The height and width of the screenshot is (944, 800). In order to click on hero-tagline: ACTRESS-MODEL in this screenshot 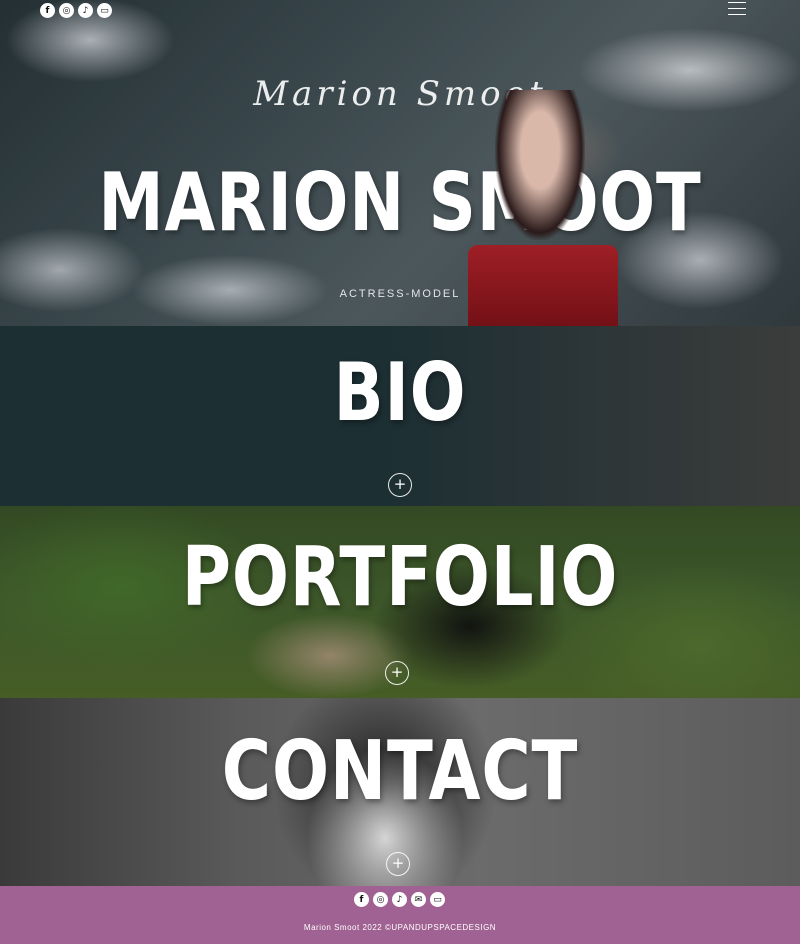, I will do `click(400, 294)`.